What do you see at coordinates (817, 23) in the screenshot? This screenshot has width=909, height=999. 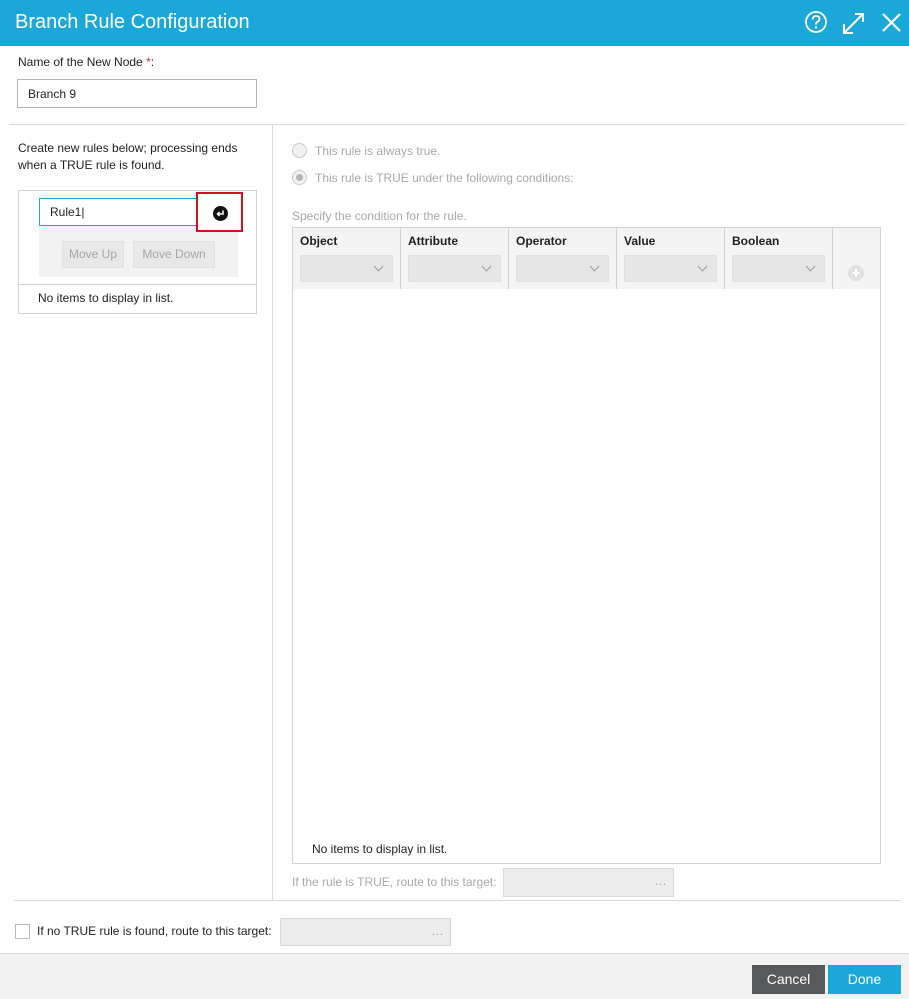 I see `help-icon` at bounding box center [817, 23].